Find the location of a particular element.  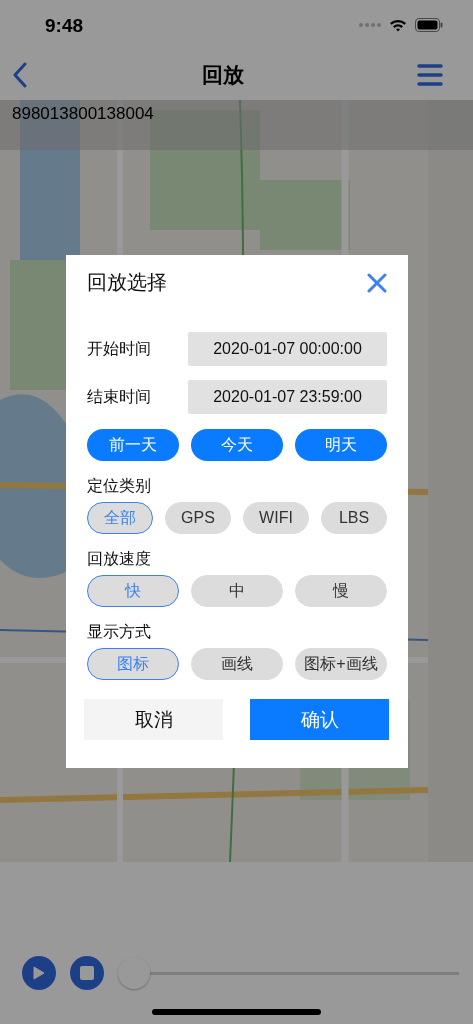

option-button: GPS is located at coordinates (198, 518).